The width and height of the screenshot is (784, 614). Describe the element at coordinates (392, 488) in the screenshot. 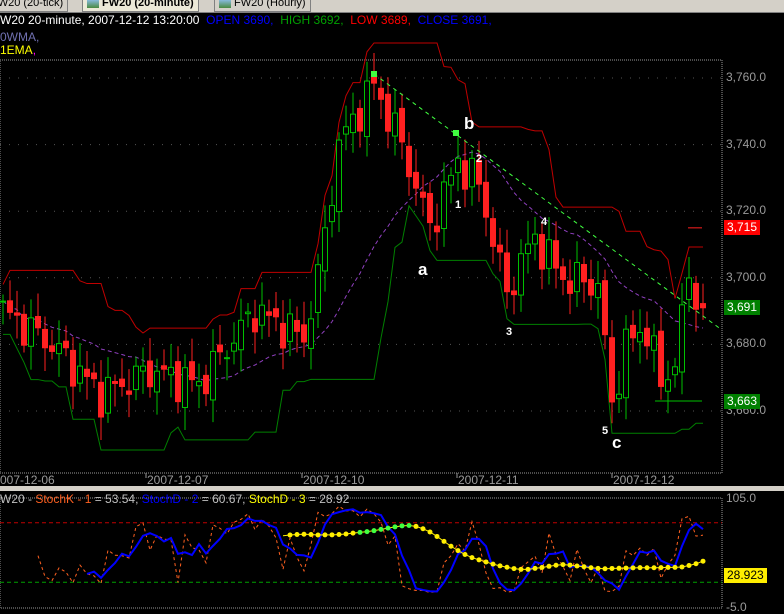

I see `panel-splitter` at that location.